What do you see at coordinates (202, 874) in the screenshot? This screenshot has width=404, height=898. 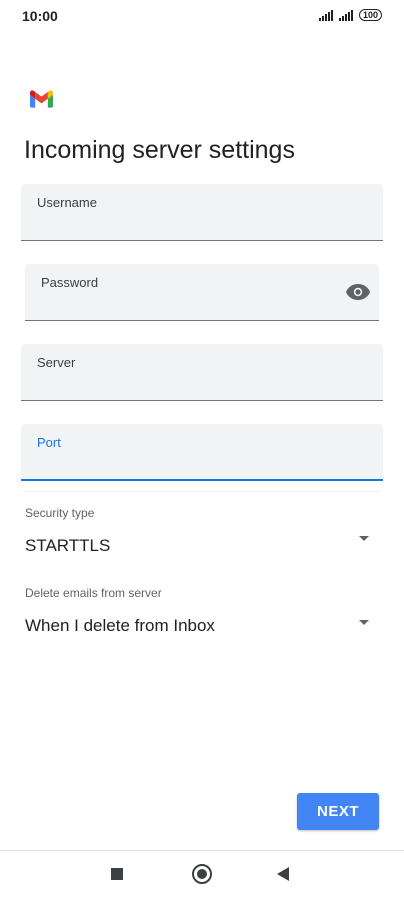 I see `home-circle-icon` at bounding box center [202, 874].